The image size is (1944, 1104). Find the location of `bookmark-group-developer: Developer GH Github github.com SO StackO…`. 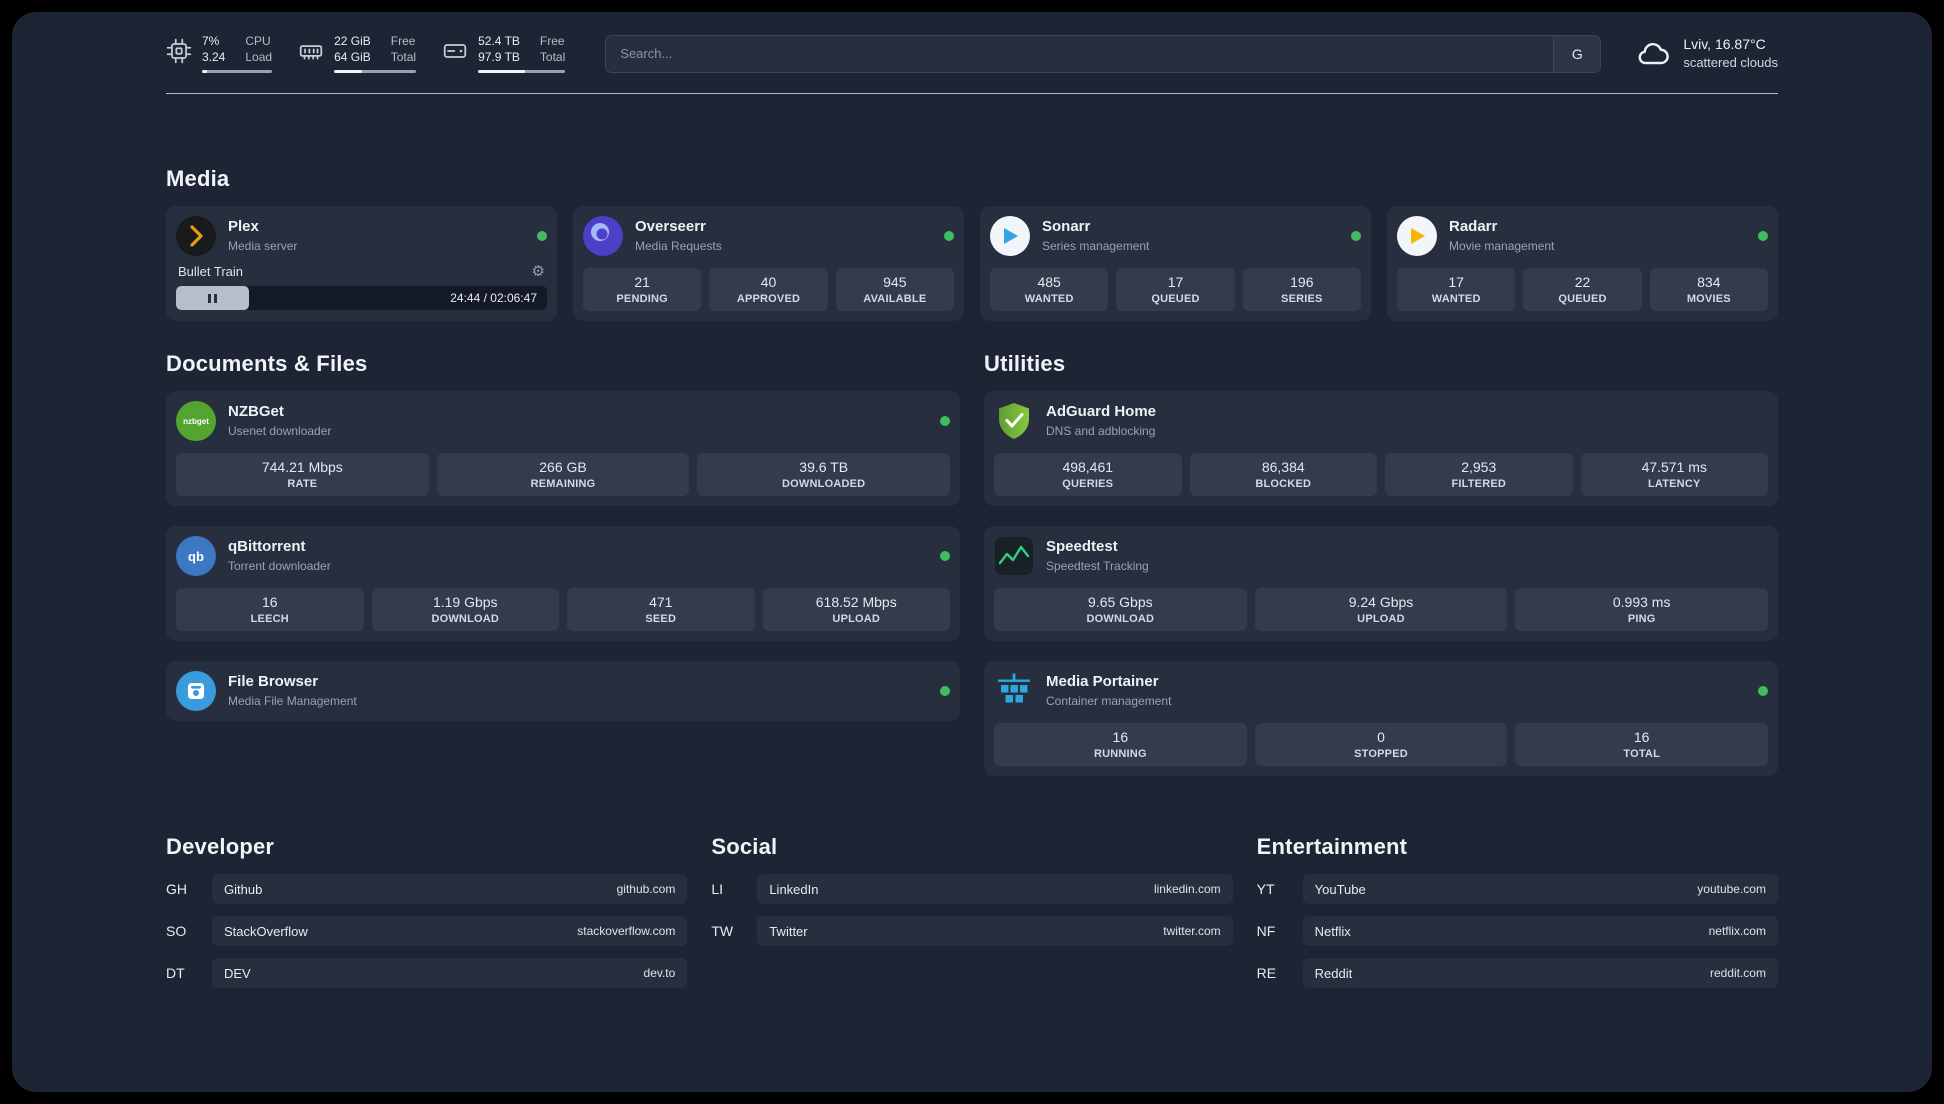

bookmark-group-developer: Developer GH Github github.com SO StackO… is located at coordinates (427, 917).